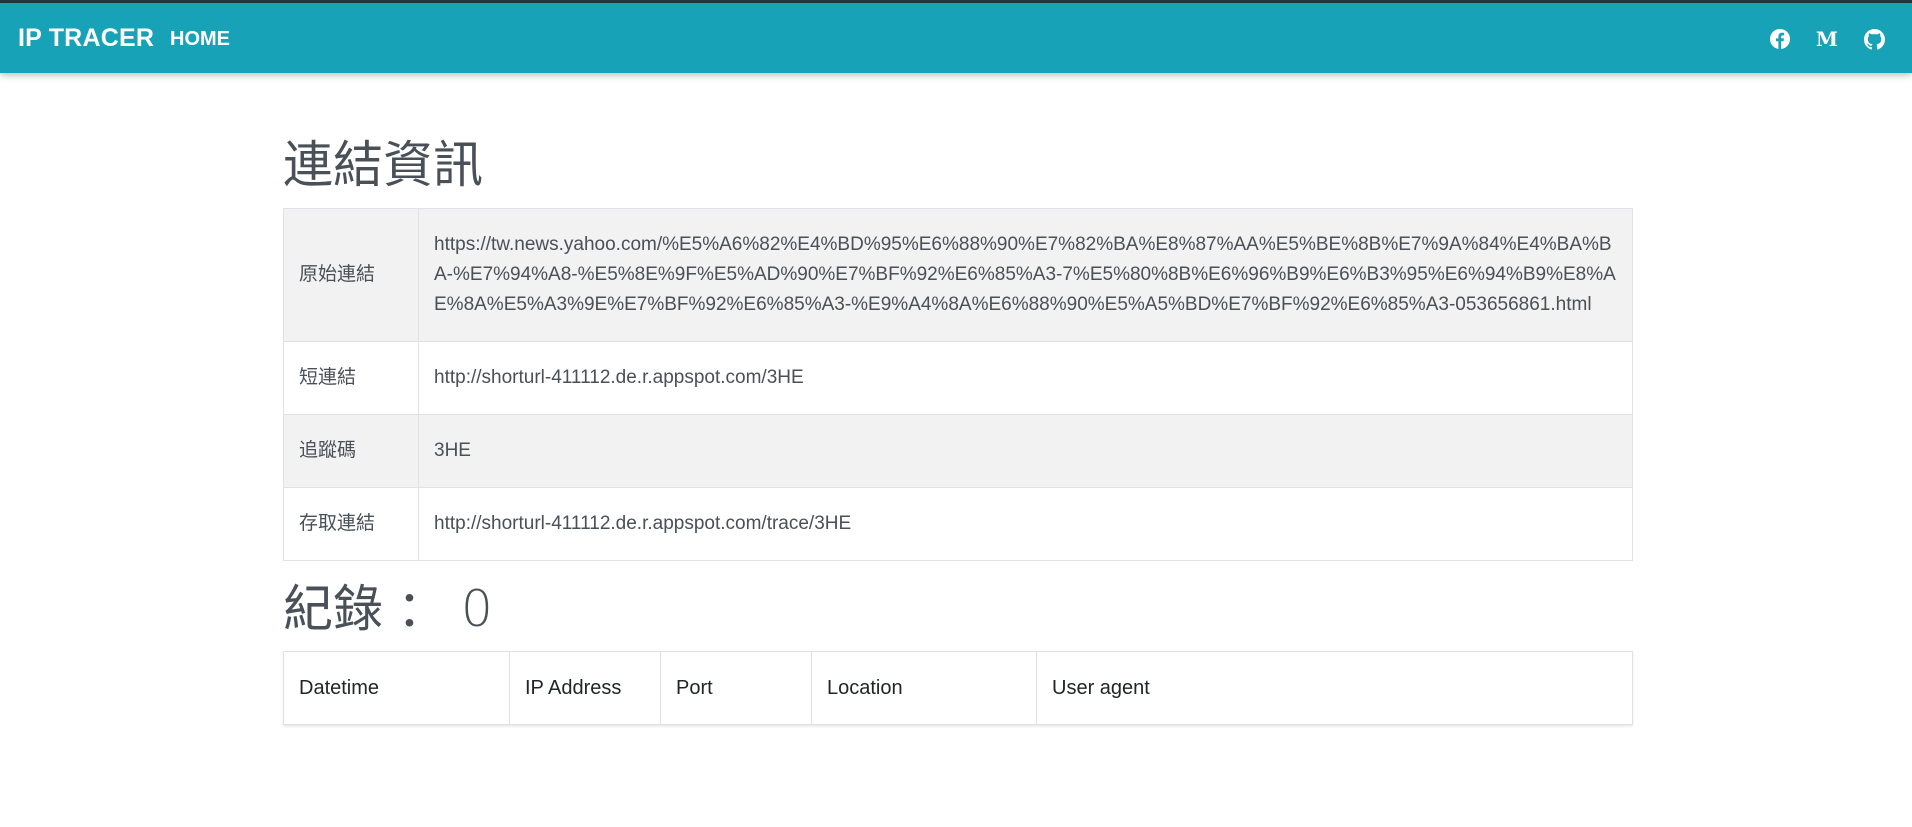 The width and height of the screenshot is (1912, 827). Describe the element at coordinates (1025, 451) in the screenshot. I see `tracking-code-value: 3HE` at that location.